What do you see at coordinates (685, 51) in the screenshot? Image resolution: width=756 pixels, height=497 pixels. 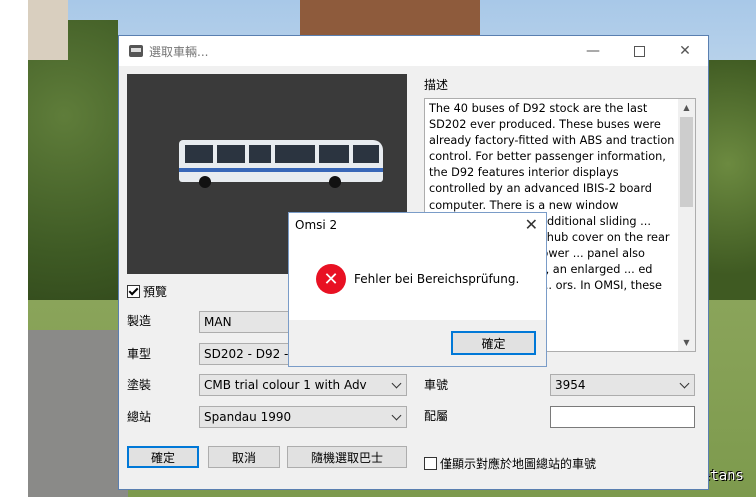 I see `close-button: ✕` at bounding box center [685, 51].